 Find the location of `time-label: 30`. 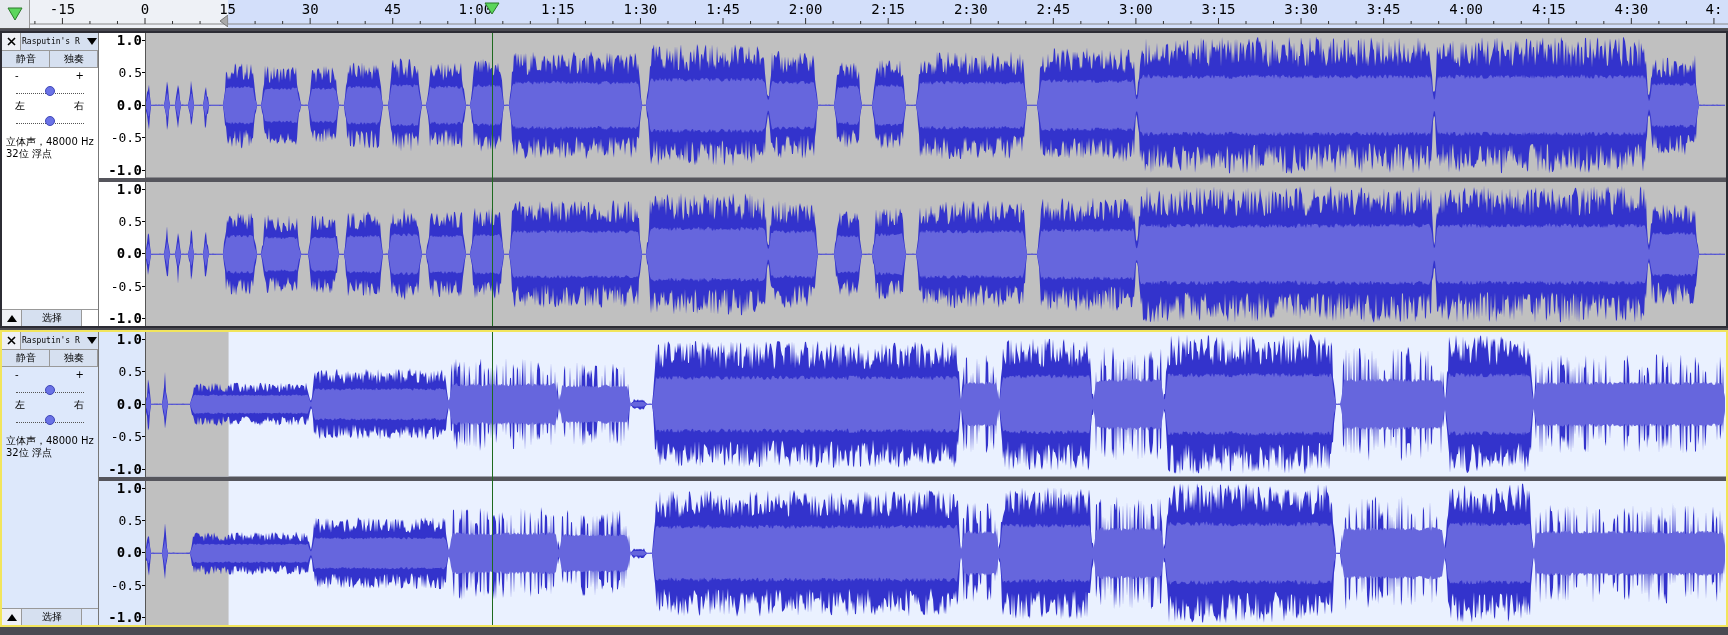

time-label: 30 is located at coordinates (310, 9).